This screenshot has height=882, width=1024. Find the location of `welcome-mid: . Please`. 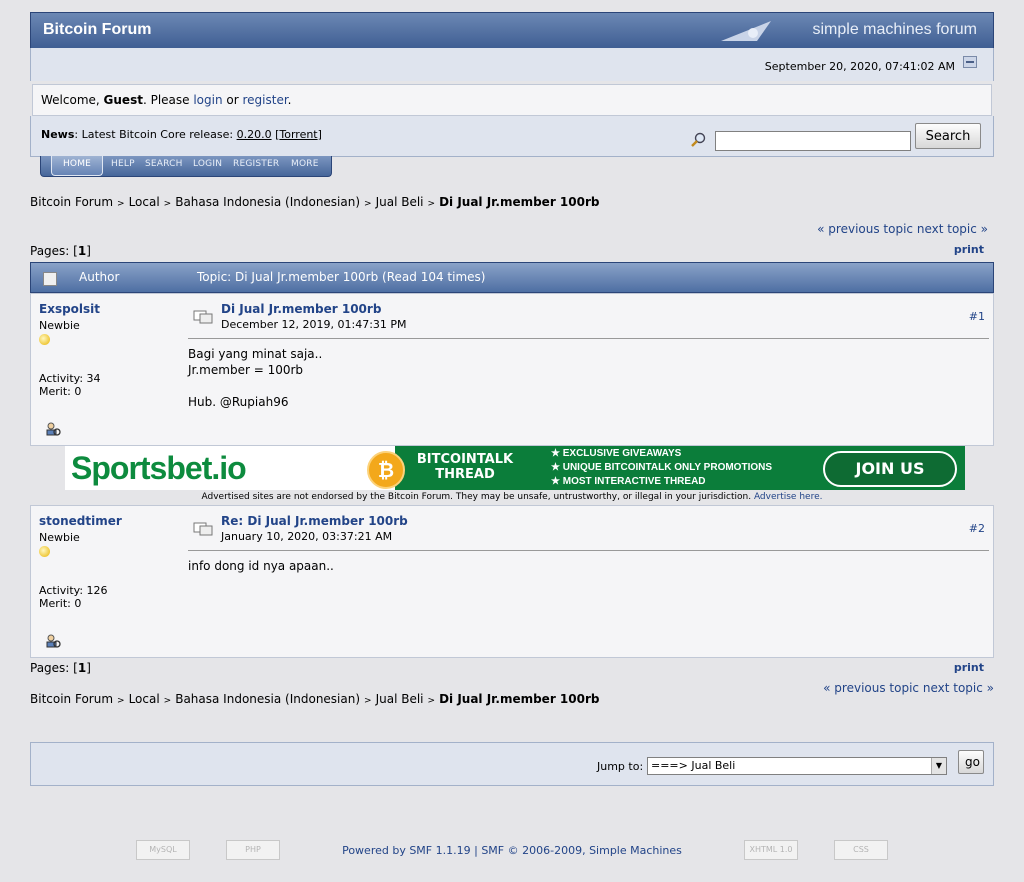

welcome-mid: . Please is located at coordinates (168, 100).